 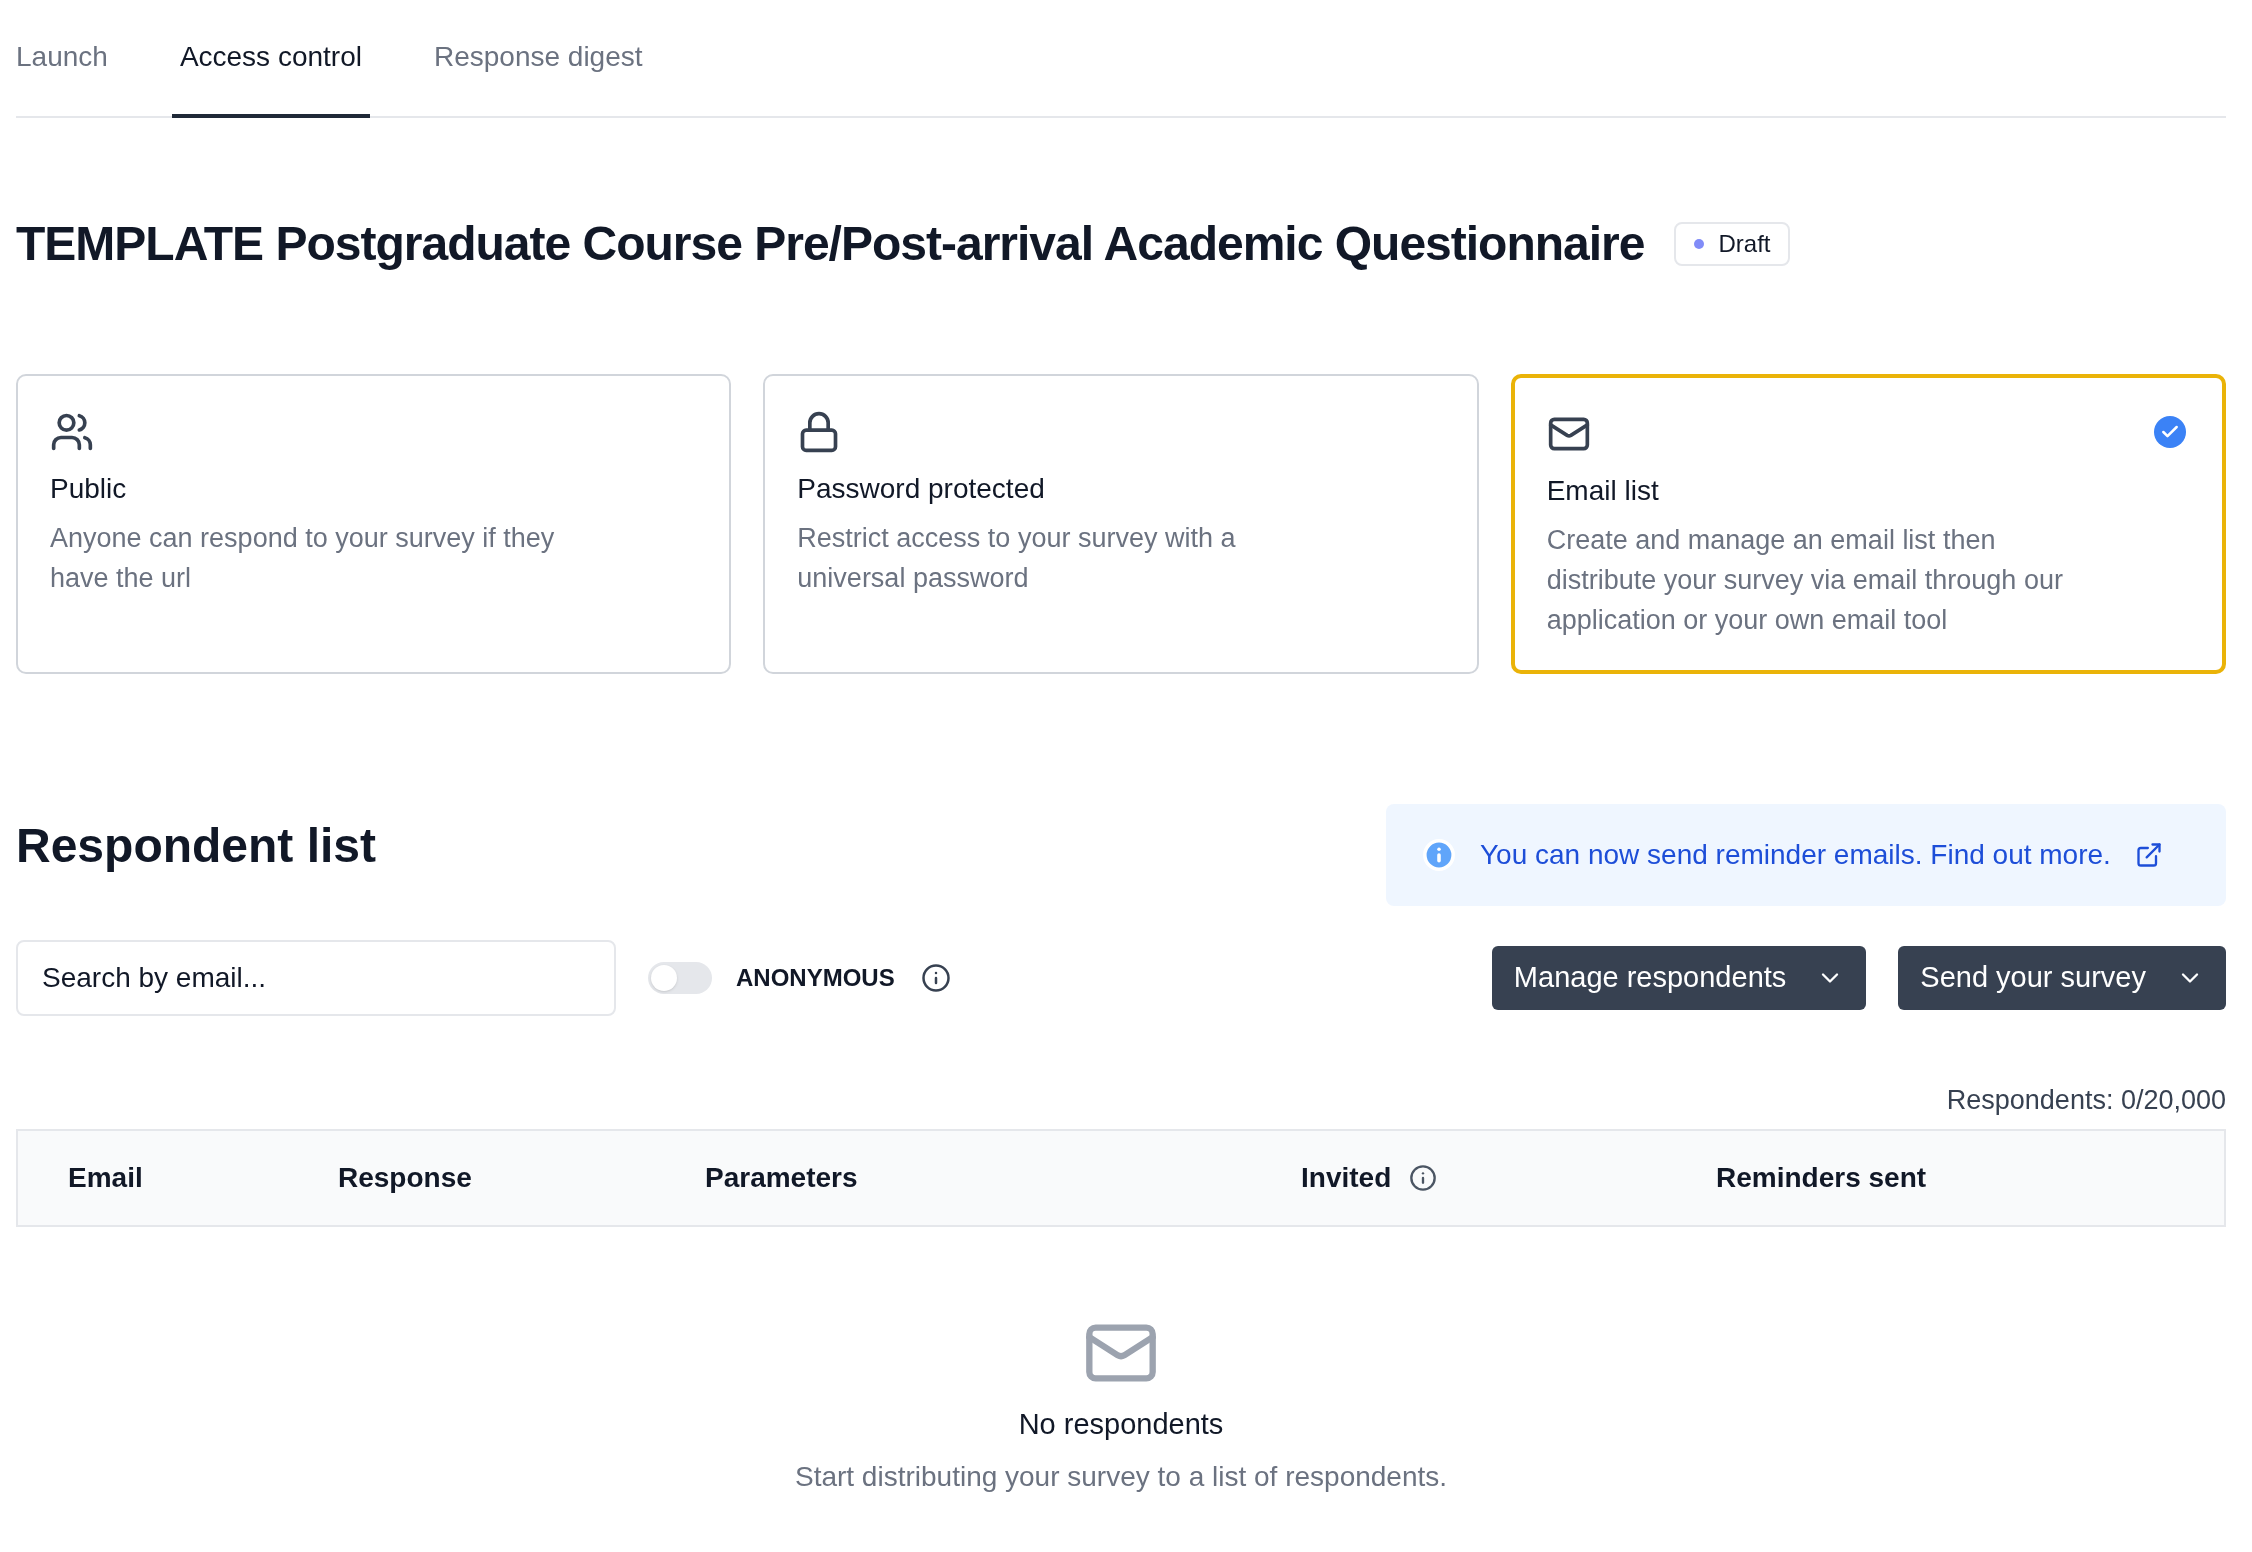 I want to click on toggle-label: ANONYMOUS, so click(x=815, y=978).